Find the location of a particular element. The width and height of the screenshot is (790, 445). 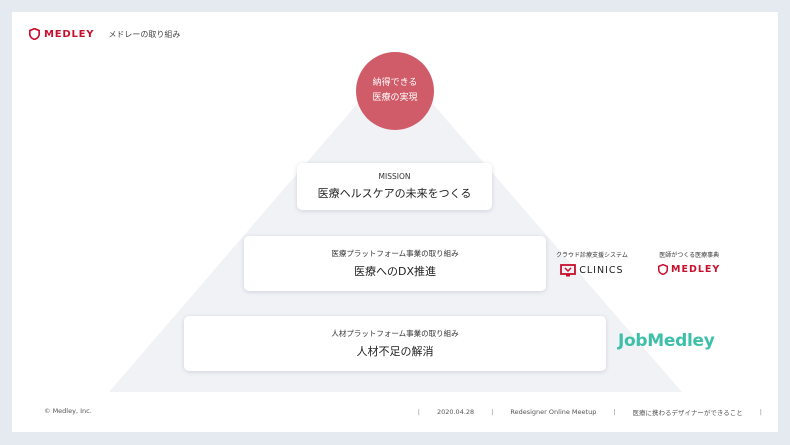

footer-event: Redesigner Online Meetup is located at coordinates (553, 412).